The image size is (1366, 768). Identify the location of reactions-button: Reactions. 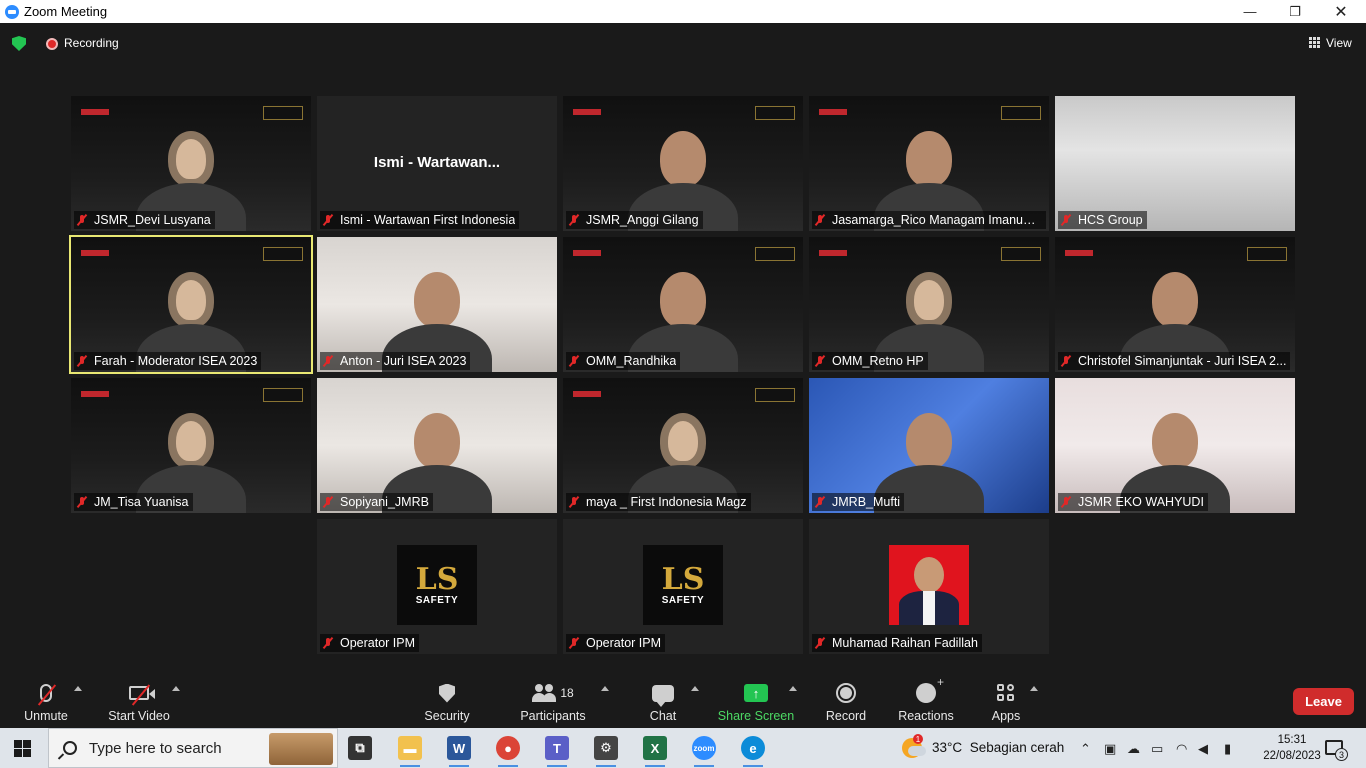
(926, 700).